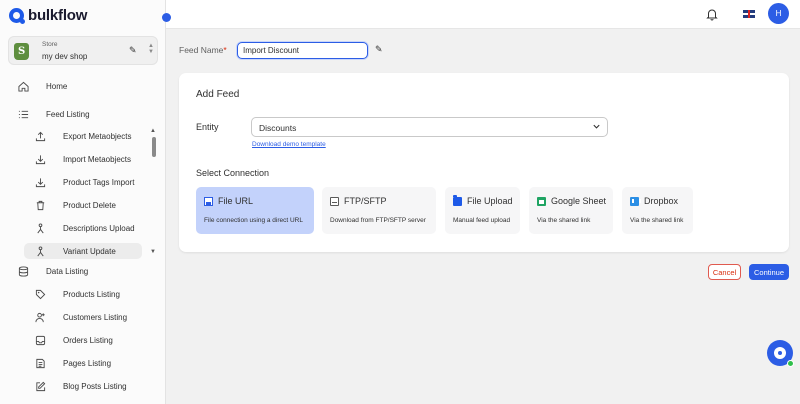 This screenshot has width=800, height=404. I want to click on edit-store-icon: ✎, so click(133, 50).